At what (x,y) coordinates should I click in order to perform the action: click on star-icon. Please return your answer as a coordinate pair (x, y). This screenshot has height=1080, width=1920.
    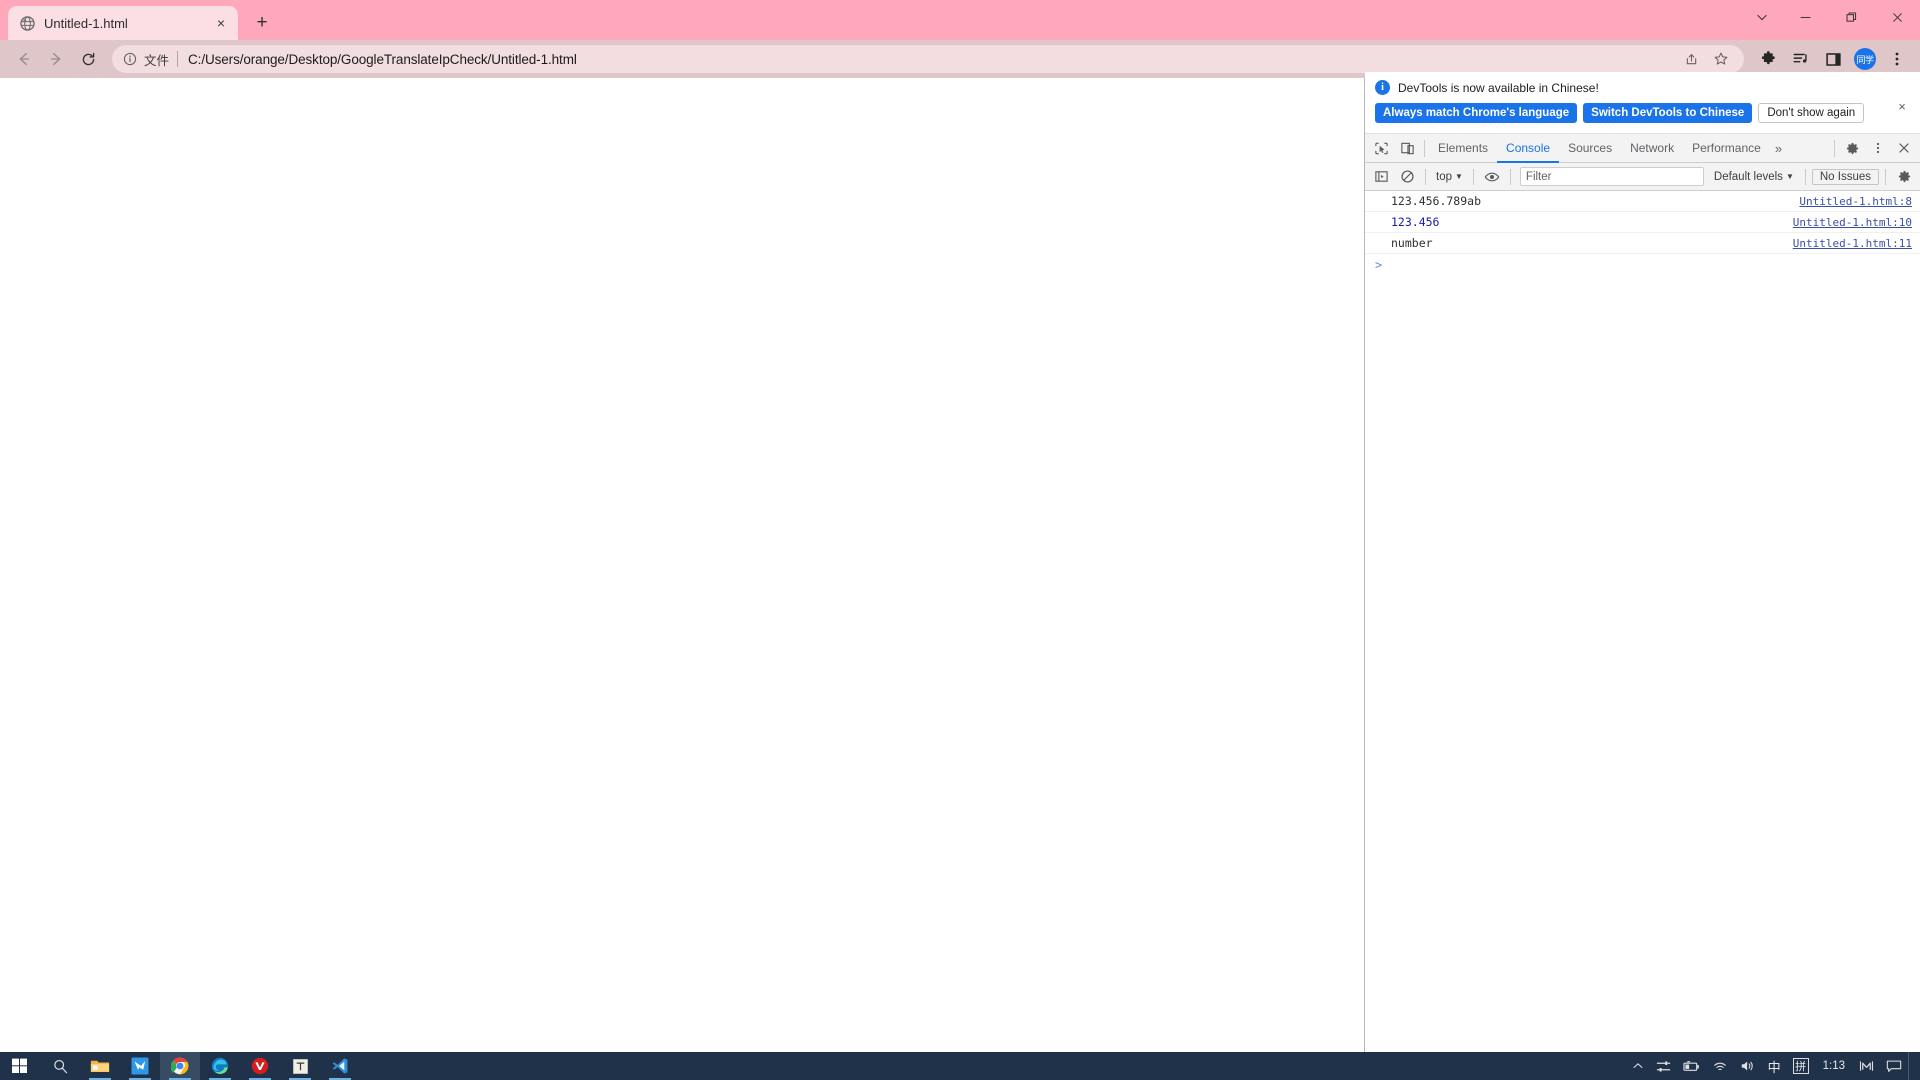
    Looking at the image, I should click on (1721, 59).